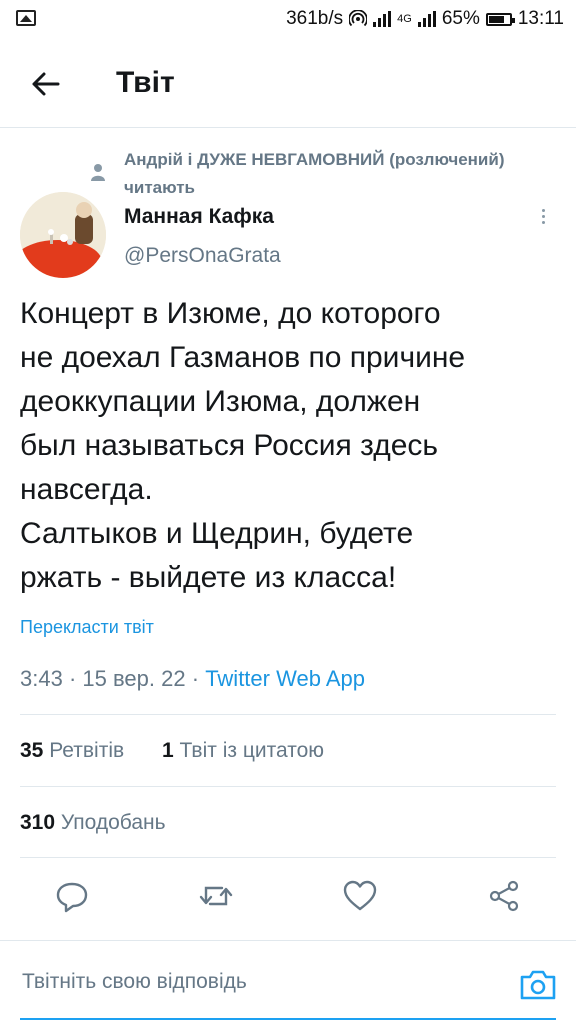 This screenshot has width=576, height=1024. What do you see at coordinates (87, 627) in the screenshot?
I see `translate-link: Перекласти твіт` at bounding box center [87, 627].